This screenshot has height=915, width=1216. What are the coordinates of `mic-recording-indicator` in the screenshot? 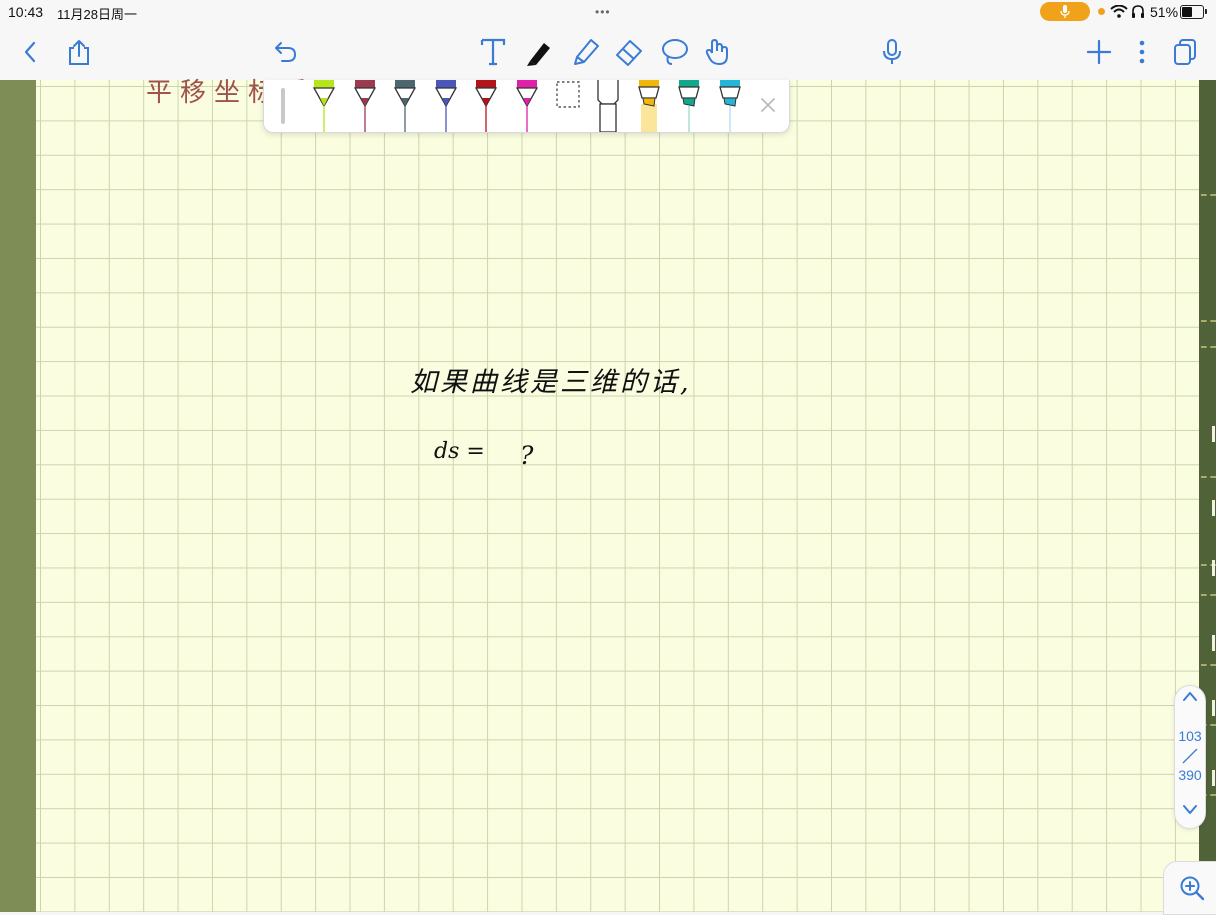 It's located at (1065, 11).